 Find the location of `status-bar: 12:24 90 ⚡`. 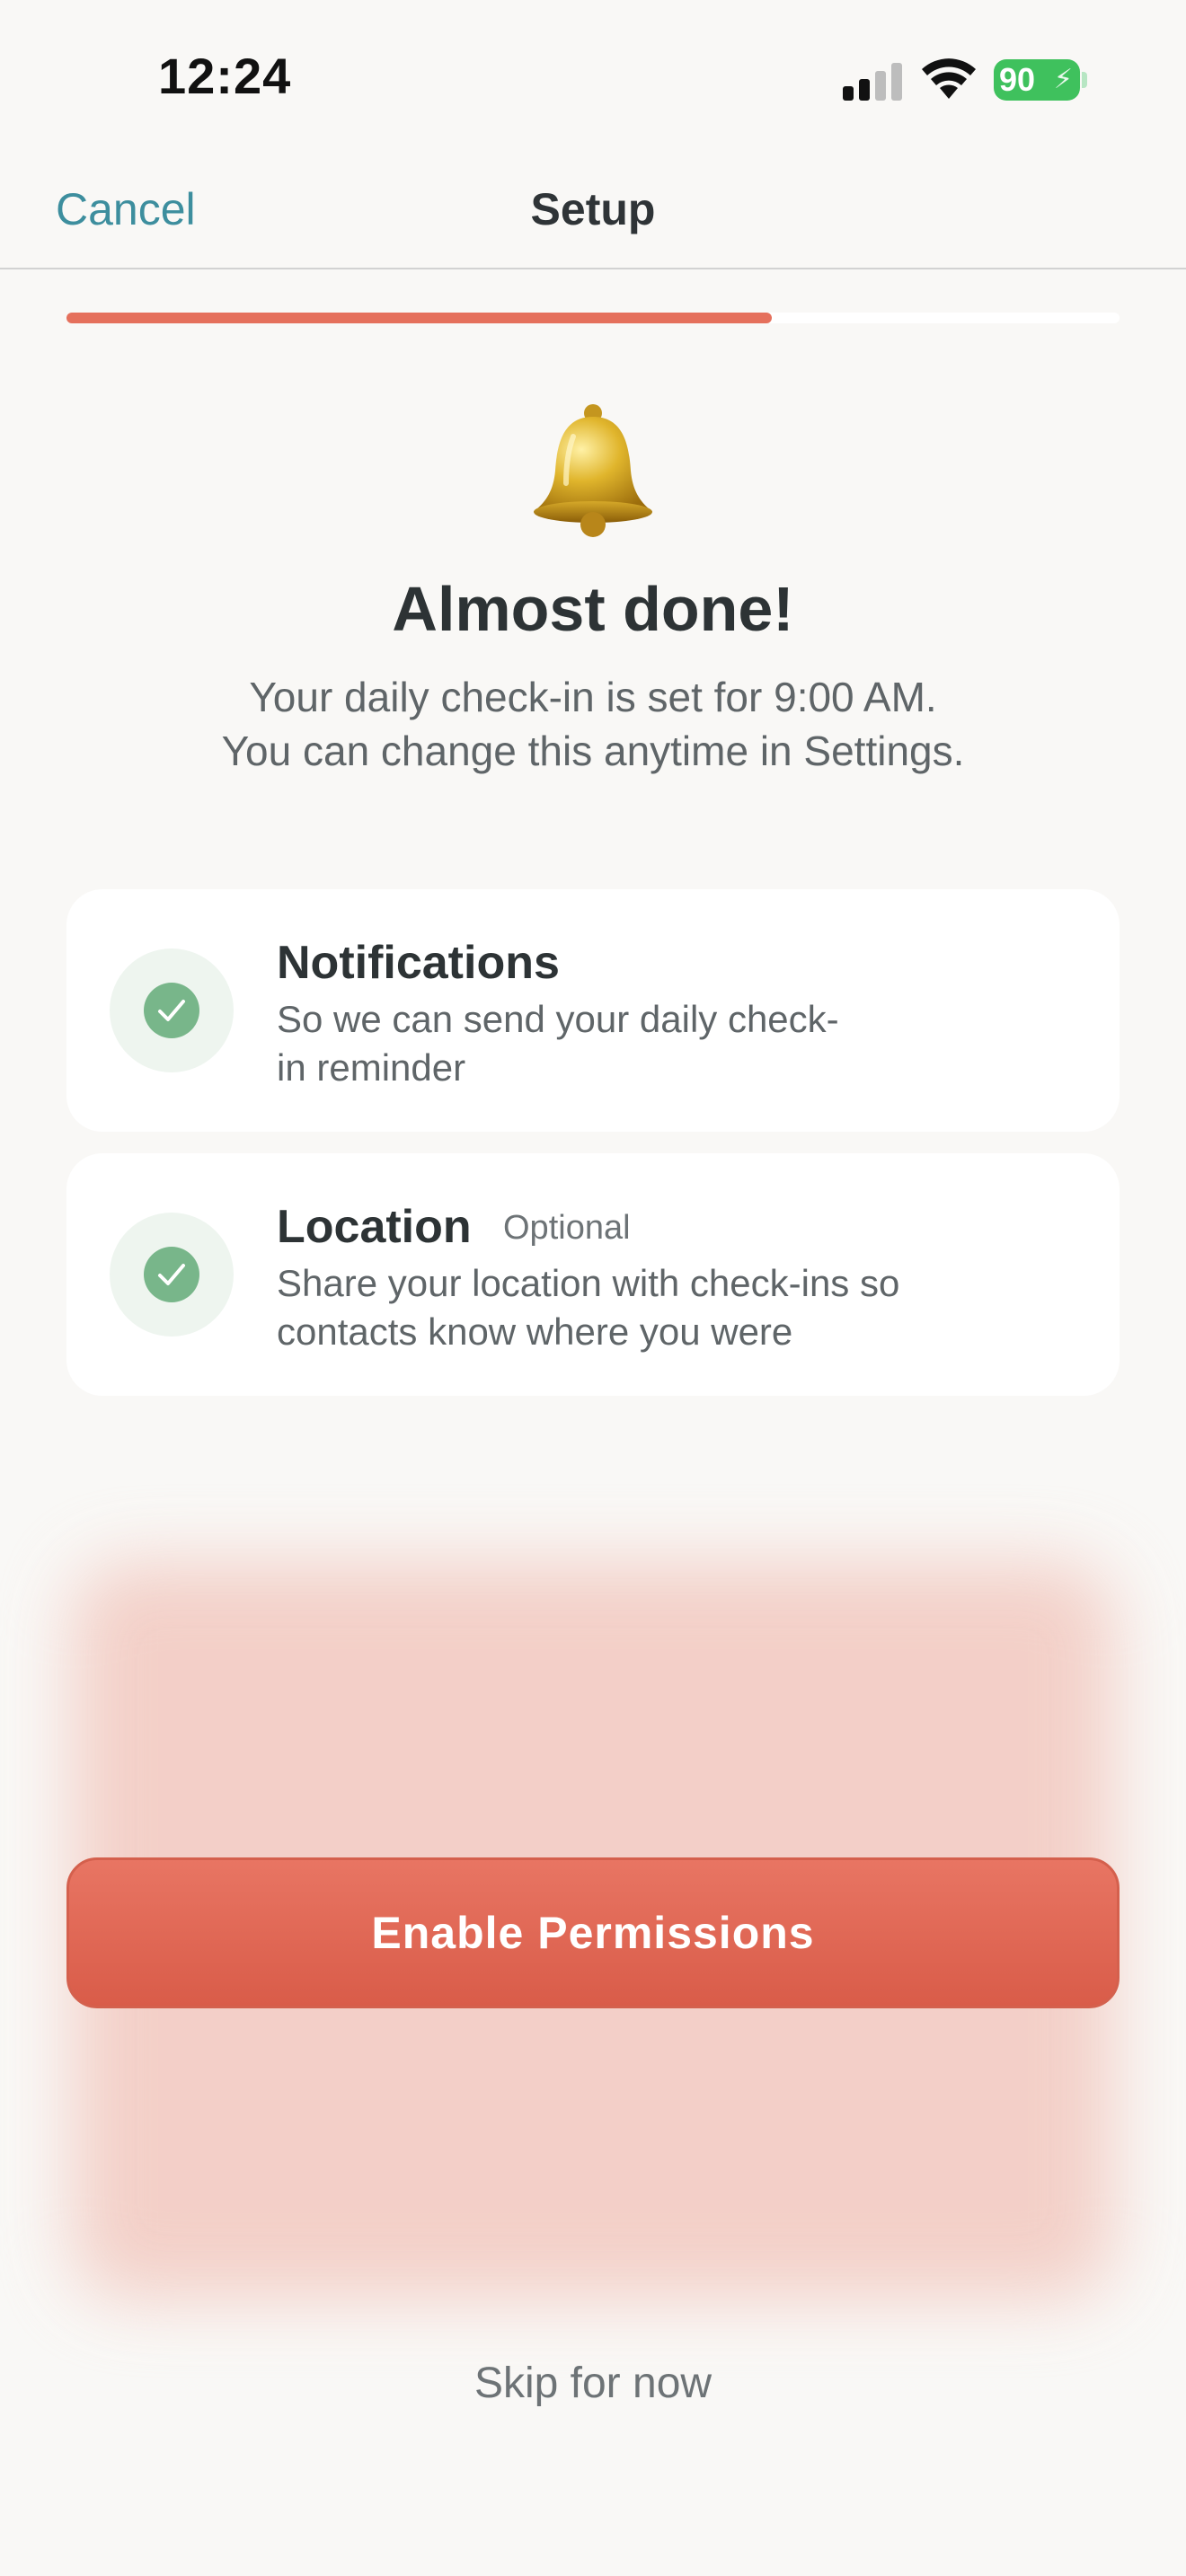

status-bar: 12:24 90 ⚡ is located at coordinates (593, 76).